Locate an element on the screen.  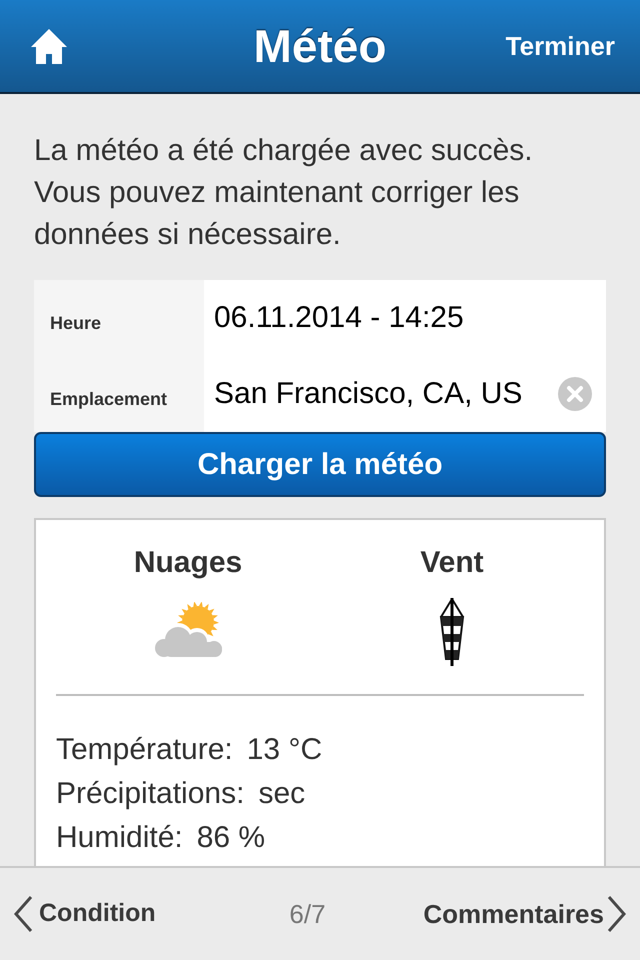
chevron-right-icon is located at coordinates (616, 914).